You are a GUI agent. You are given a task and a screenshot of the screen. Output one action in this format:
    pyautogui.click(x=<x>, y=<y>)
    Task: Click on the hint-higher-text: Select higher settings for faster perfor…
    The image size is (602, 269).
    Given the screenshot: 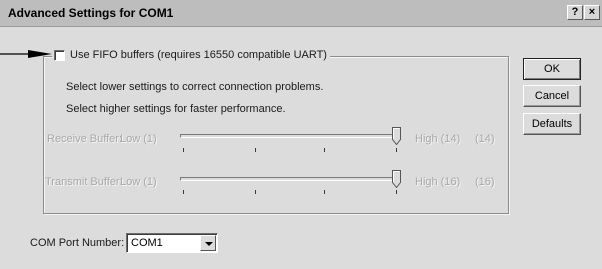 What is the action you would take?
    pyautogui.click(x=176, y=109)
    